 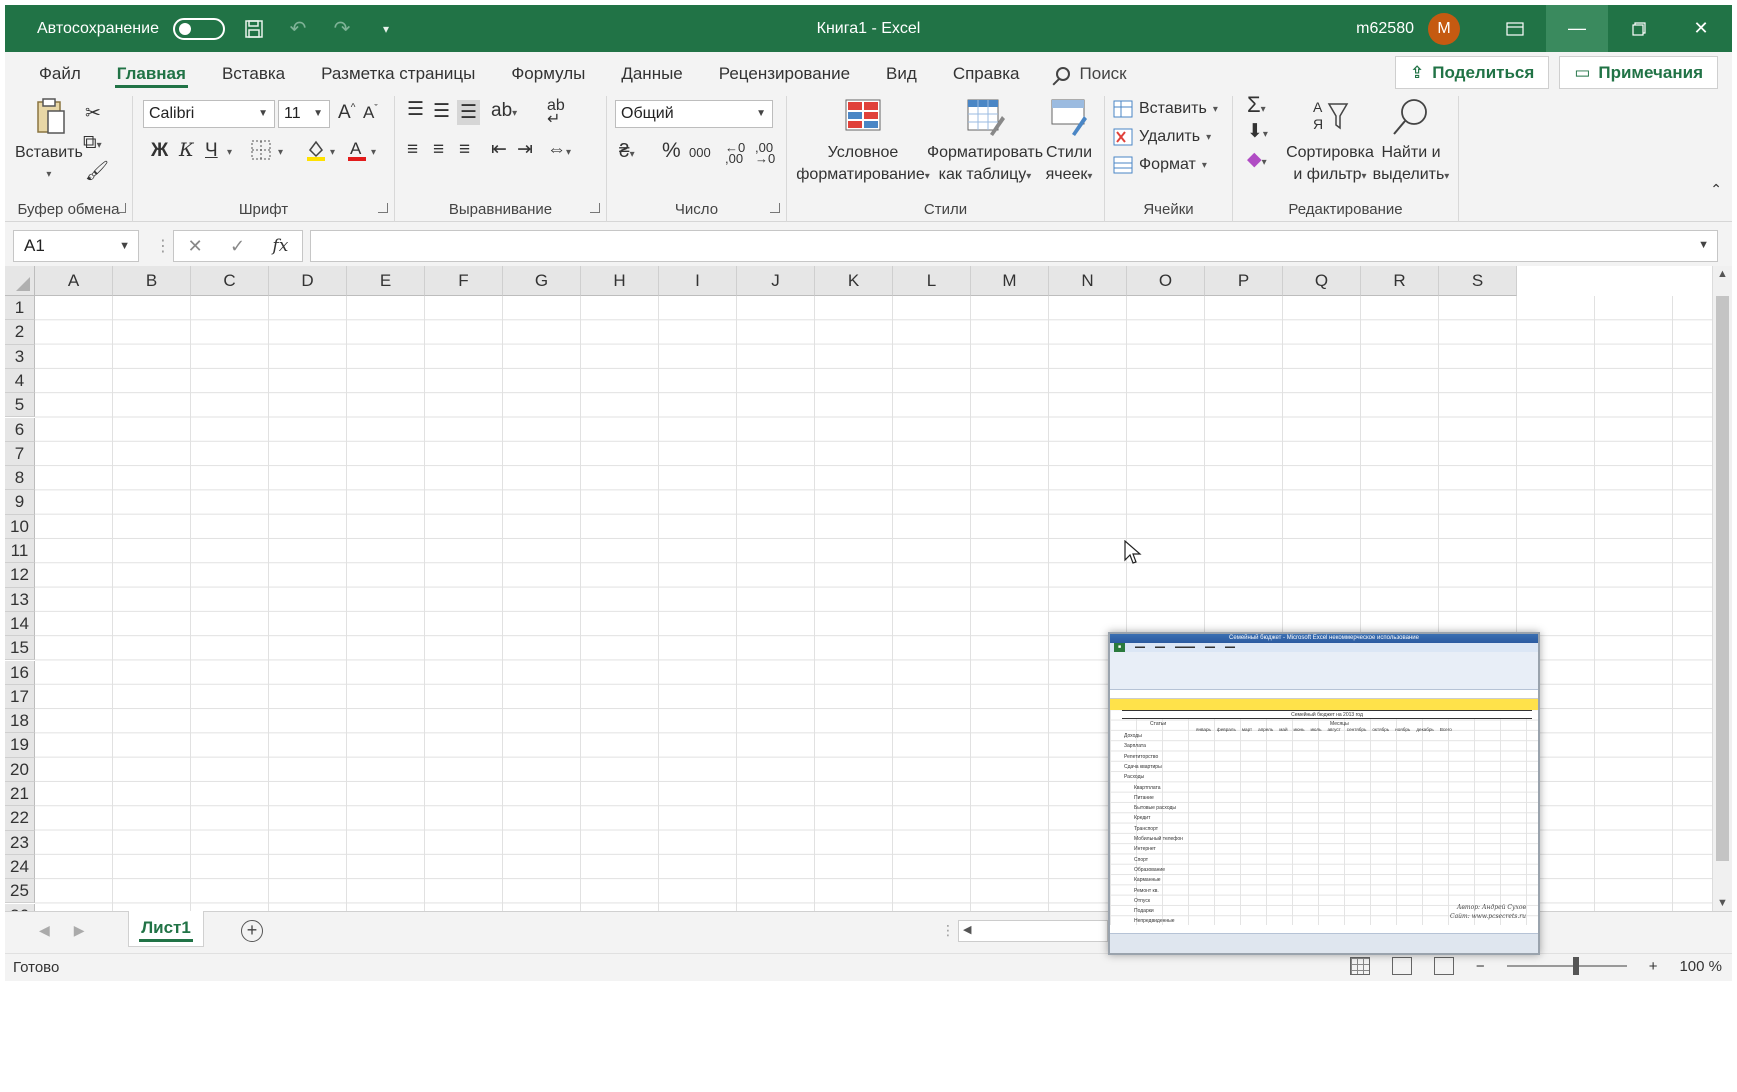 I want to click on merge-center-icon: ⇔▾, so click(x=559, y=149).